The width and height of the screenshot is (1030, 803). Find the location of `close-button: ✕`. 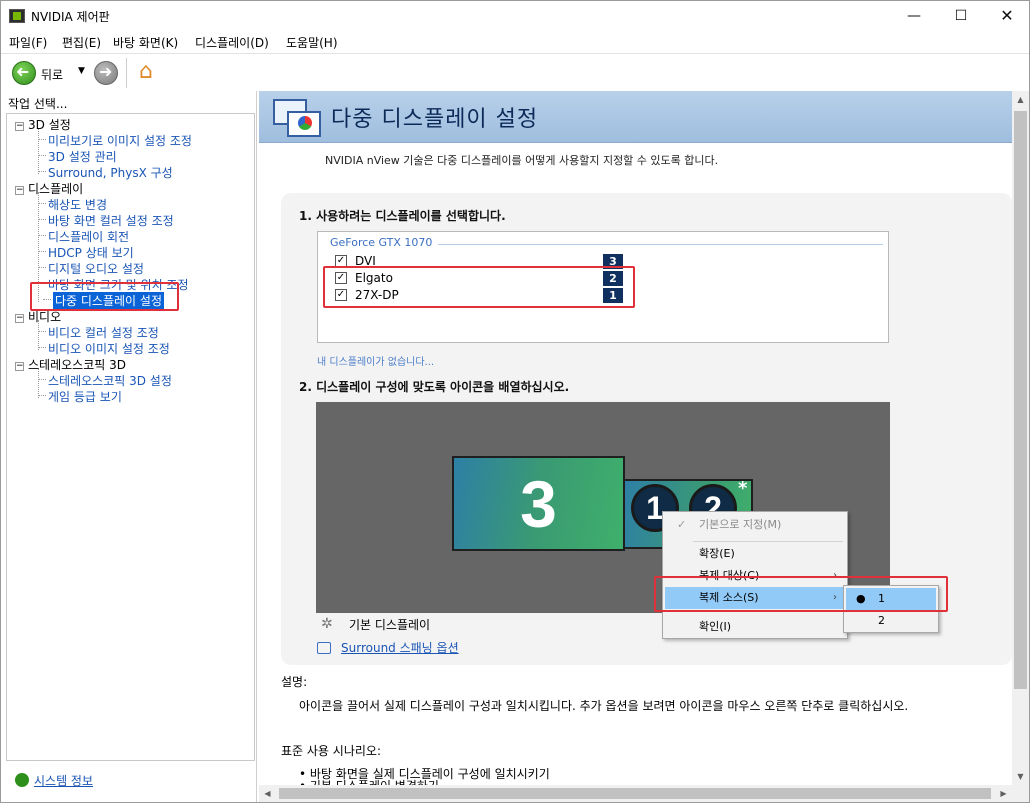

close-button: ✕ is located at coordinates (1006, 16).